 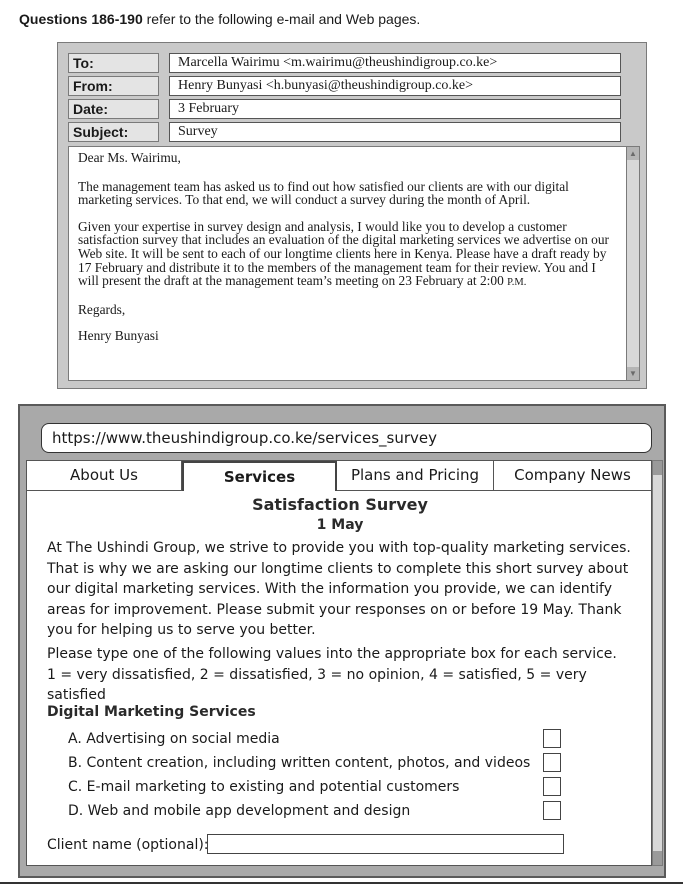 What do you see at coordinates (395, 109) in the screenshot?
I see `email-date-field: 3 February` at bounding box center [395, 109].